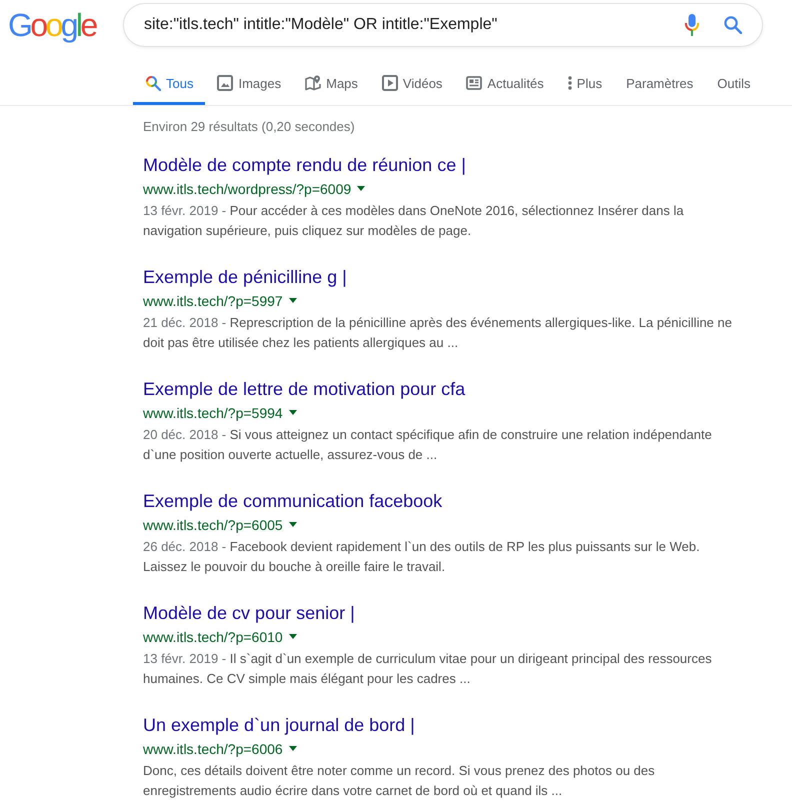  I want to click on result-snippet: 26 déc. 2018 - Facebook devient rapidement l`un des outils de RP les plus puissants sur le Web. Laissez le pouvoir du bouche à oreille faire le travail., so click(422, 557).